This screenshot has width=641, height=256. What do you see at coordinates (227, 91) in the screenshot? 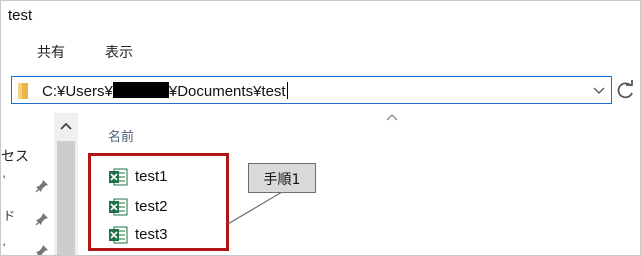
I see `path-suffix: ¥Documents¥test` at bounding box center [227, 91].